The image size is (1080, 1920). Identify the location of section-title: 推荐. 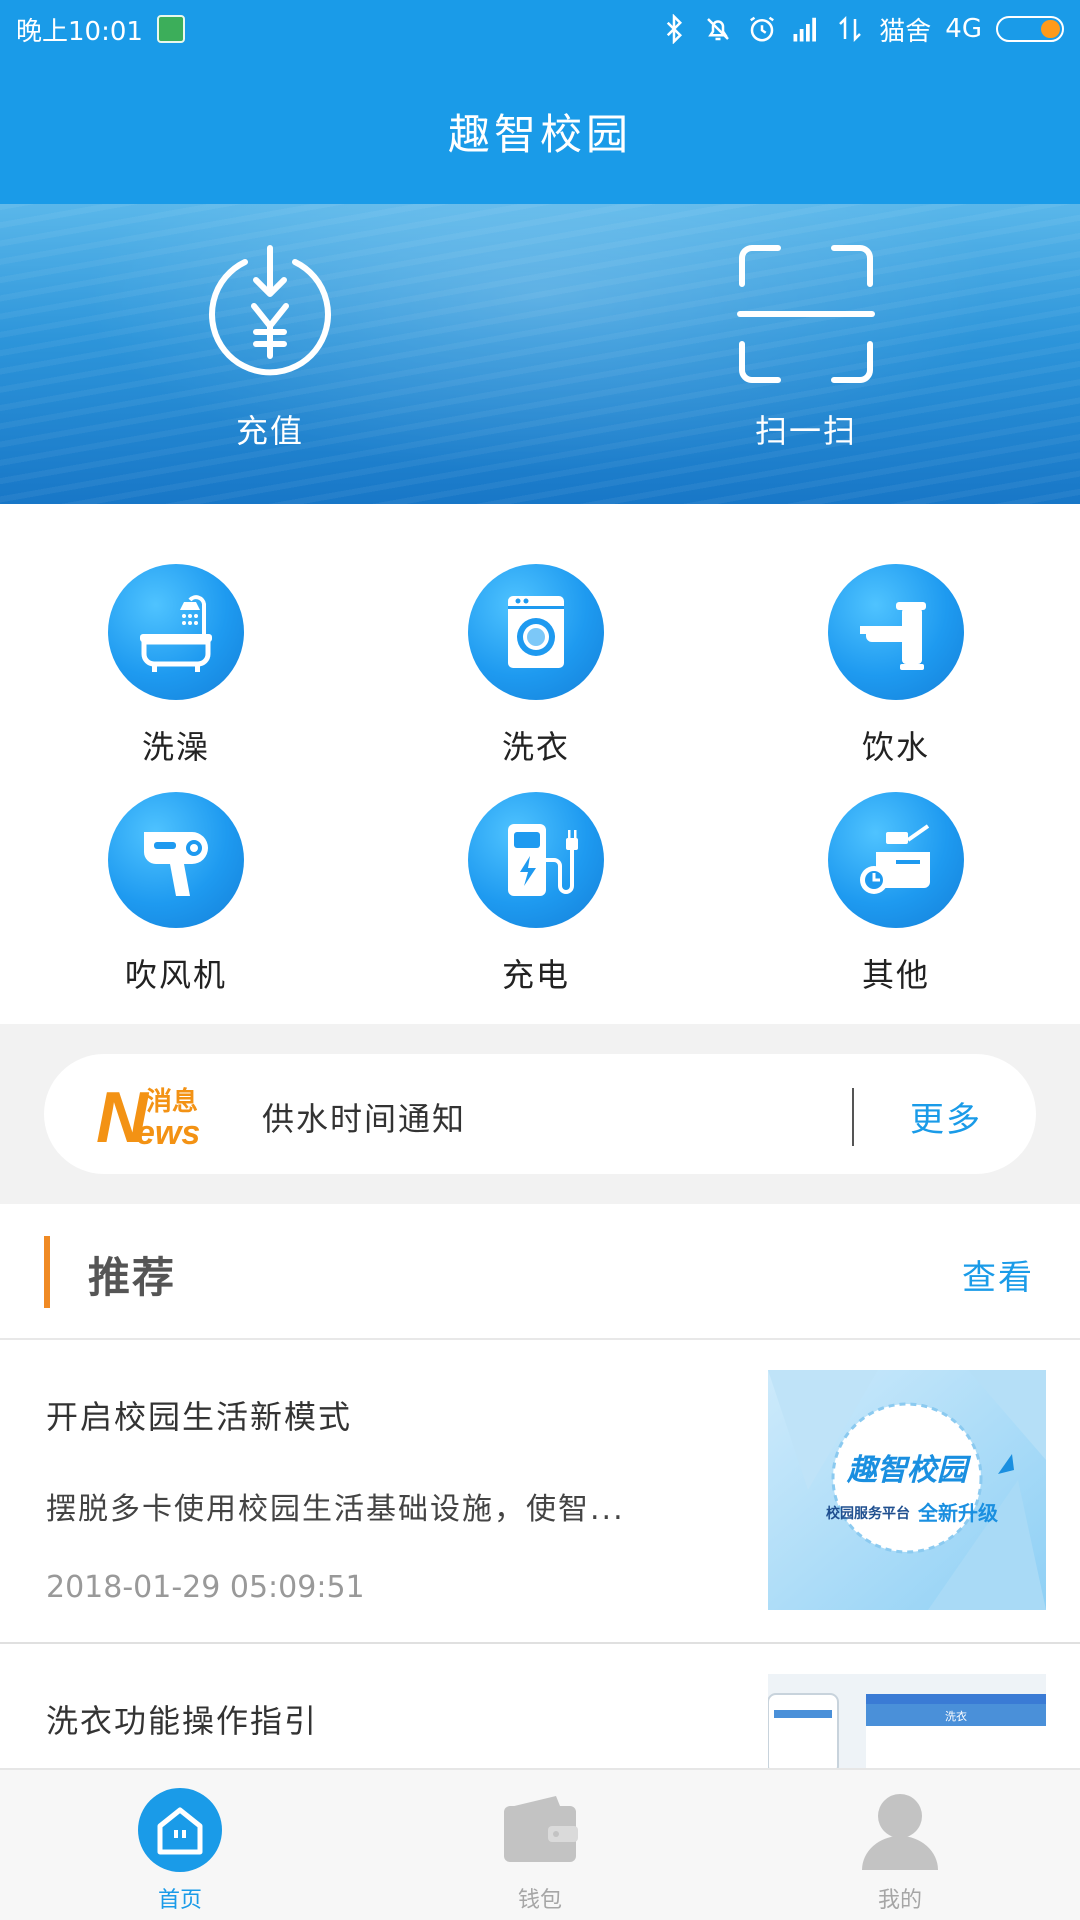
(132, 1277).